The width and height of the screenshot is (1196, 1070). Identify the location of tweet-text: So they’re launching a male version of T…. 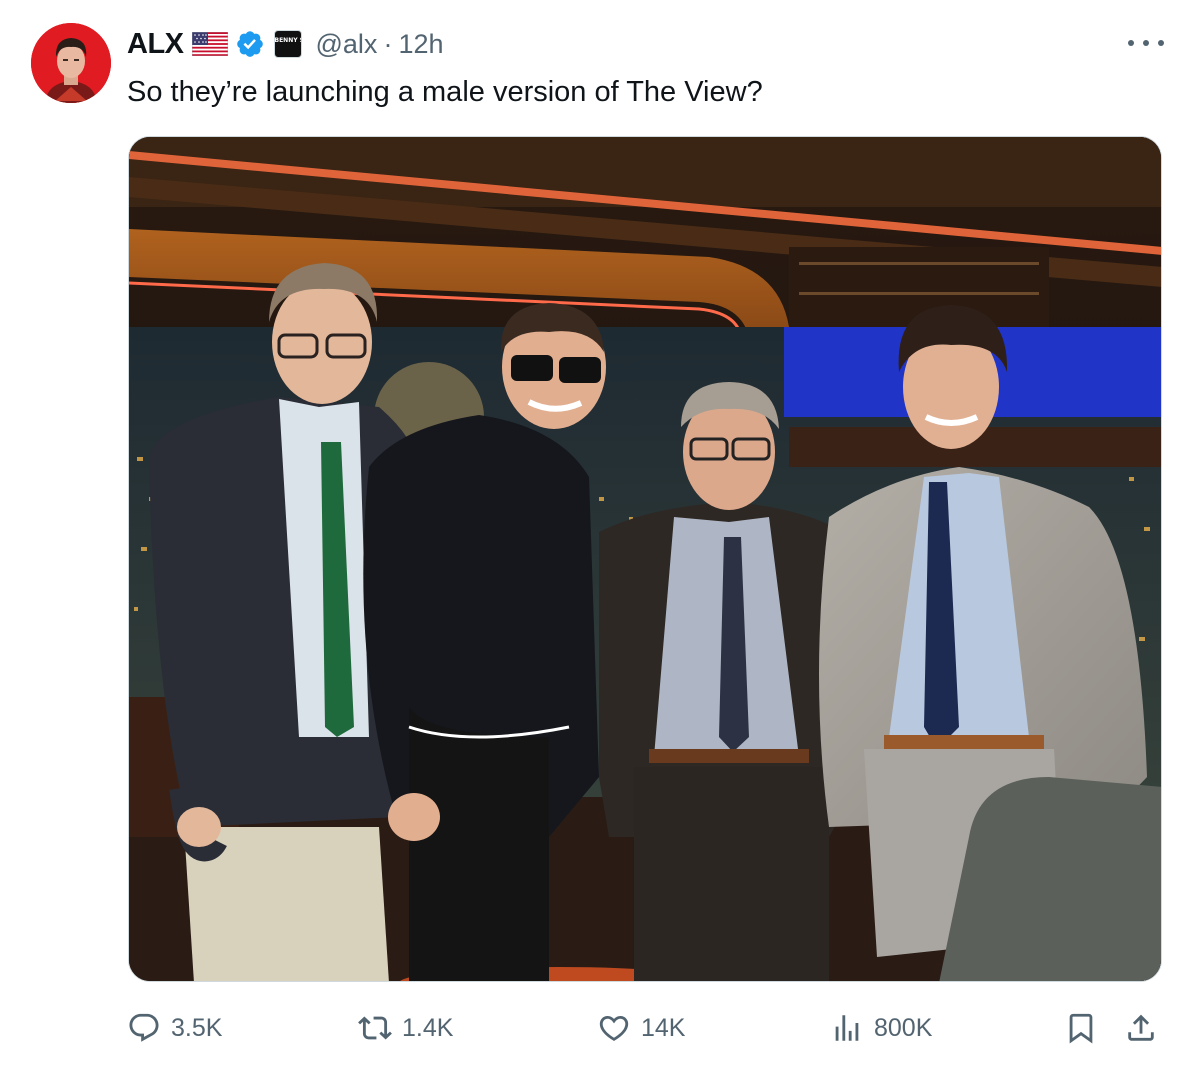
(445, 92).